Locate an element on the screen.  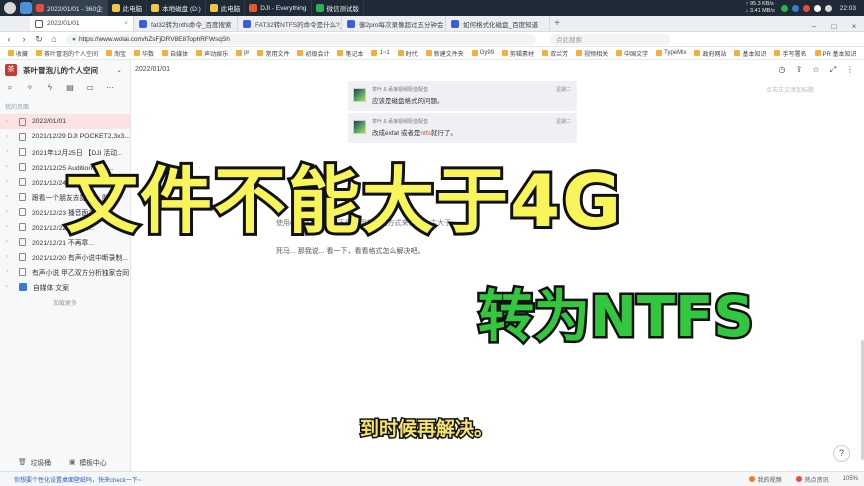
template-center-button: ▣ 模板中心 is located at coordinates (88, 462).